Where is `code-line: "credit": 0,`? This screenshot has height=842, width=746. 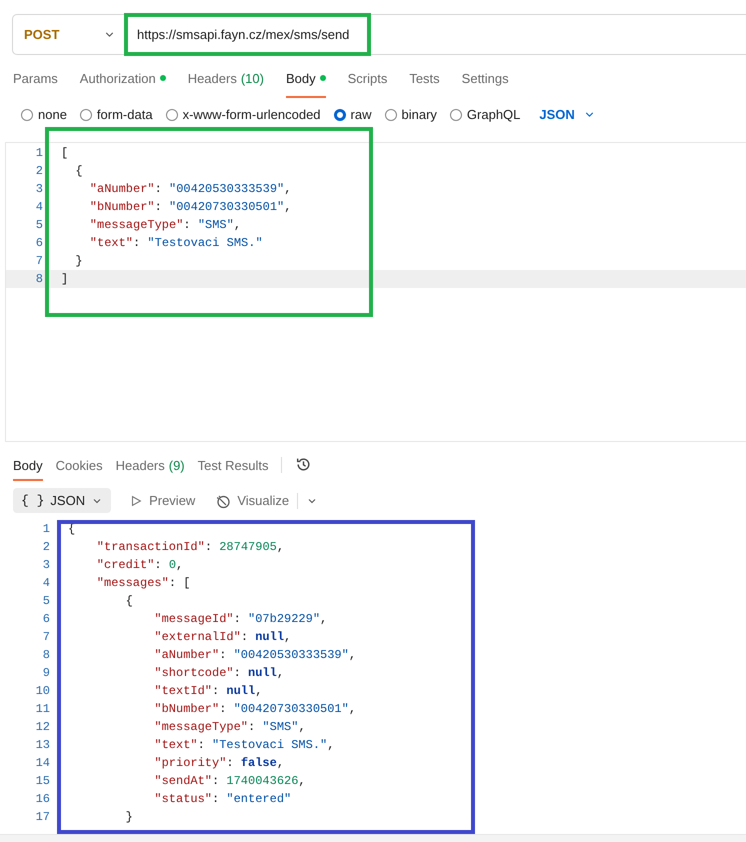
code-line: "credit": 0, is located at coordinates (140, 565).